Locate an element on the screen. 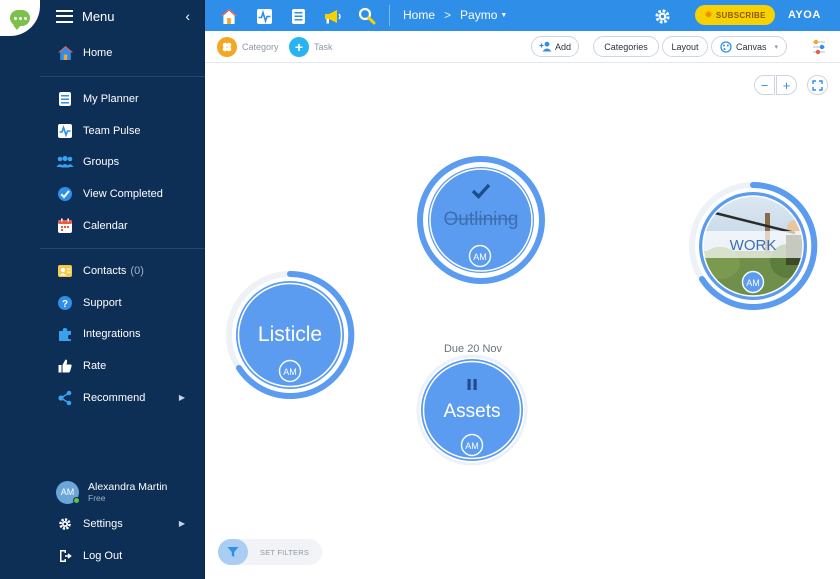 This screenshot has height=579, width=840. sidebar-item-team-pulse: Team Pulse is located at coordinates (102, 131).